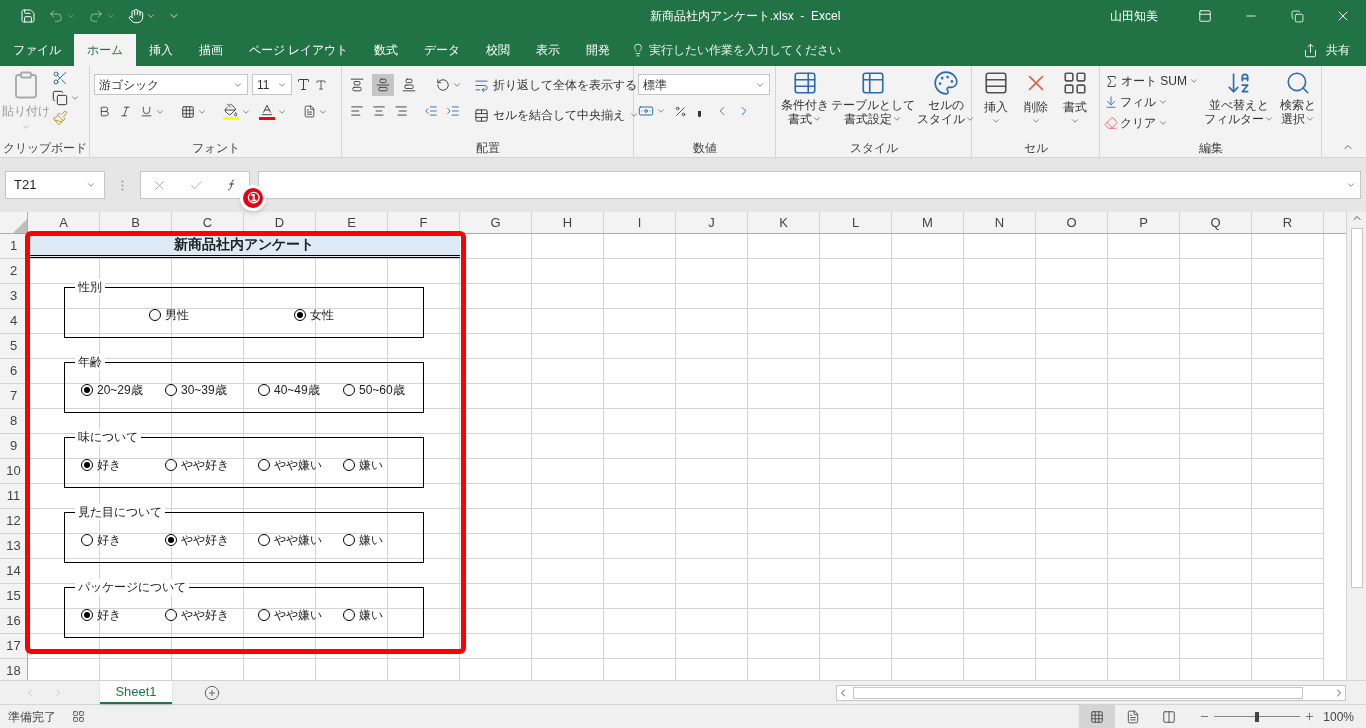 The height and width of the screenshot is (728, 1366). What do you see at coordinates (14, 346) in the screenshot?
I see `row-header: 5` at bounding box center [14, 346].